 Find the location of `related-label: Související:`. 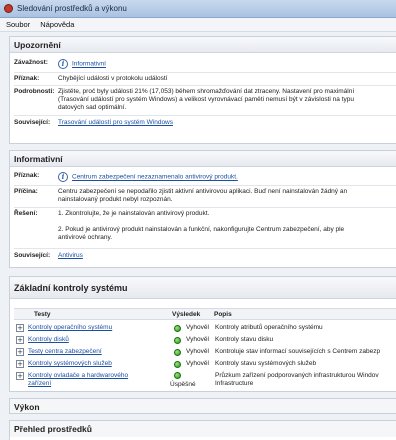

related-label: Související: is located at coordinates (32, 122).